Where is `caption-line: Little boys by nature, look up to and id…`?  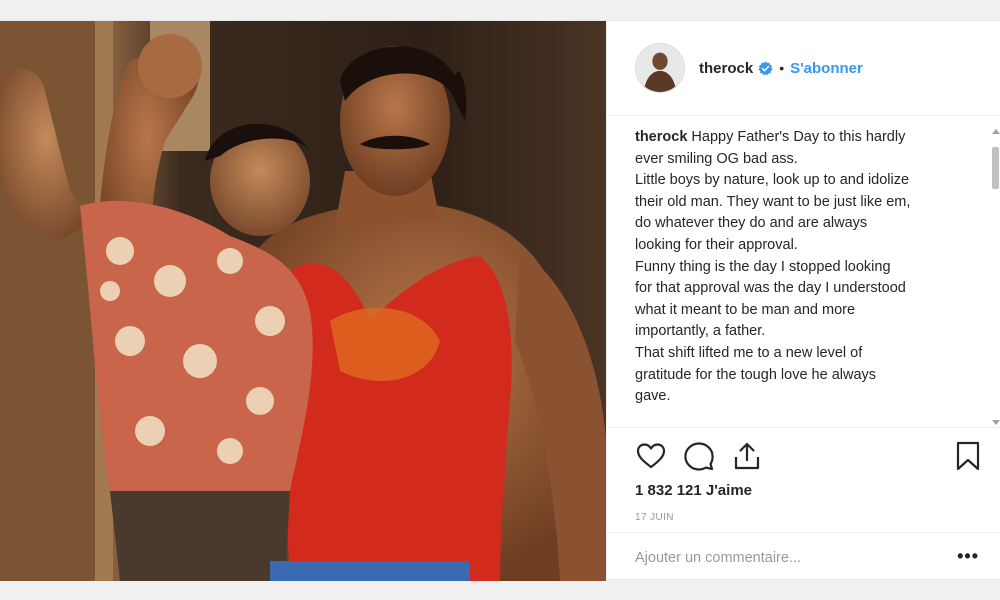 caption-line: Little boys by nature, look up to and id… is located at coordinates (772, 180).